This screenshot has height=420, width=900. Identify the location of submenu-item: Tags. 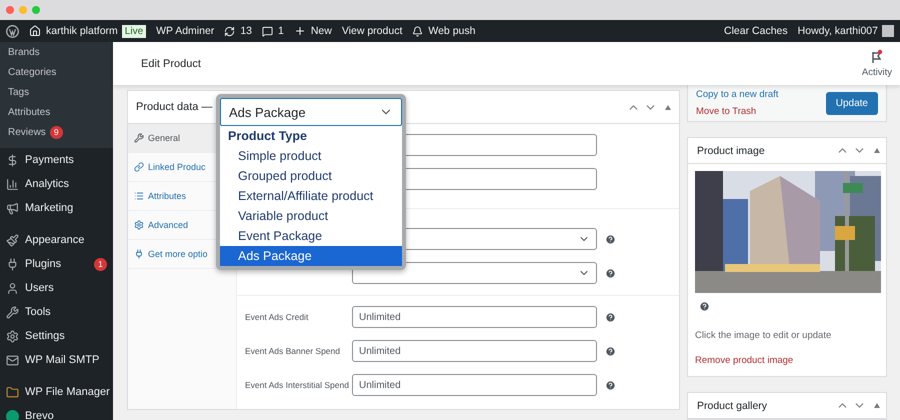
(19, 92).